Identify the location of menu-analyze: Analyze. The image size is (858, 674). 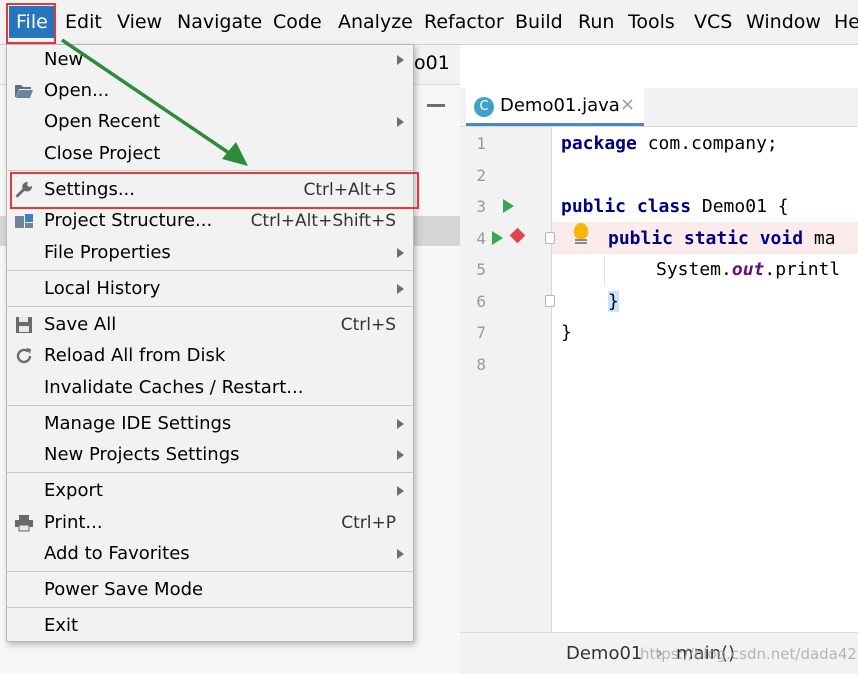
(375, 22).